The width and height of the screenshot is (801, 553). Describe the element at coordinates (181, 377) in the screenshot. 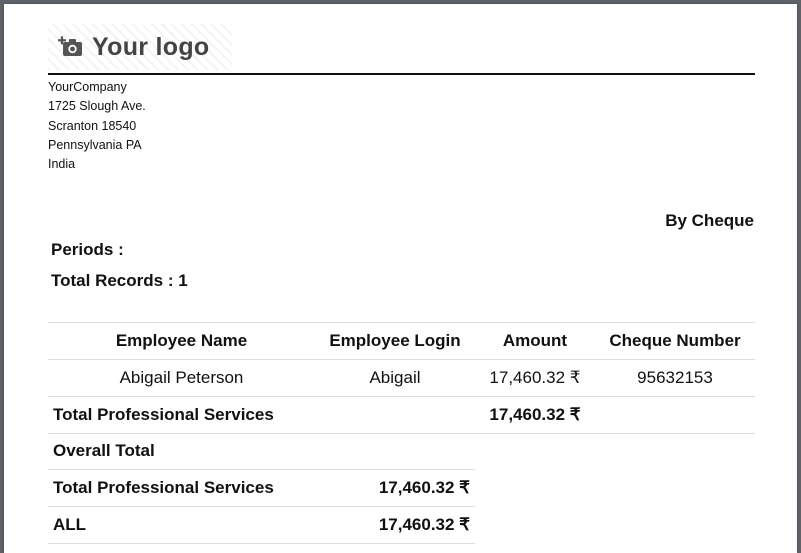

I see `employee-name-cell: Abigail Peterson` at that location.